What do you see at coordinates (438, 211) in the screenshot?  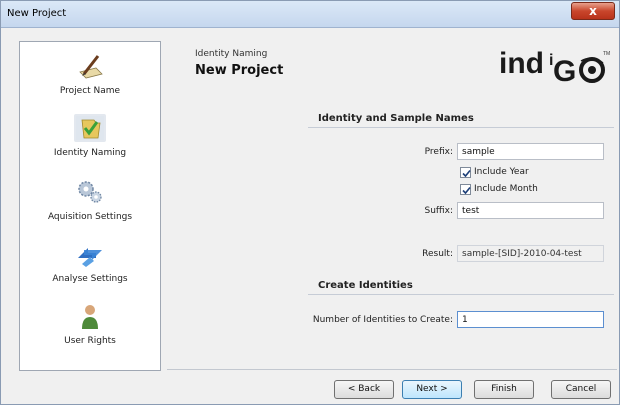 I see `suffix-label: Suffix:` at bounding box center [438, 211].